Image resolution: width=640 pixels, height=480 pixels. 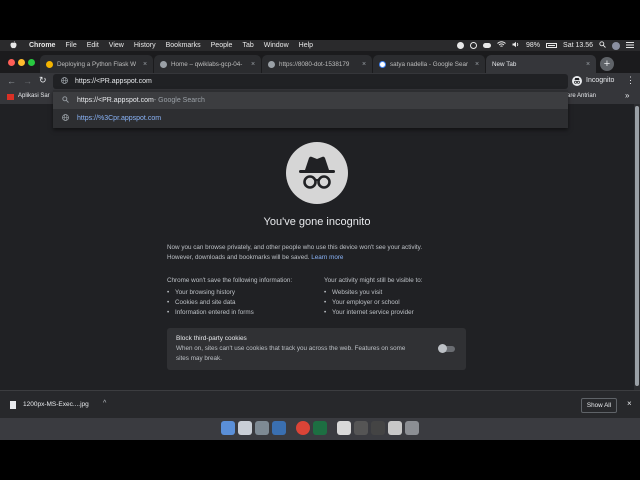 I want to click on scrollbar-thumb, so click(x=637, y=246).